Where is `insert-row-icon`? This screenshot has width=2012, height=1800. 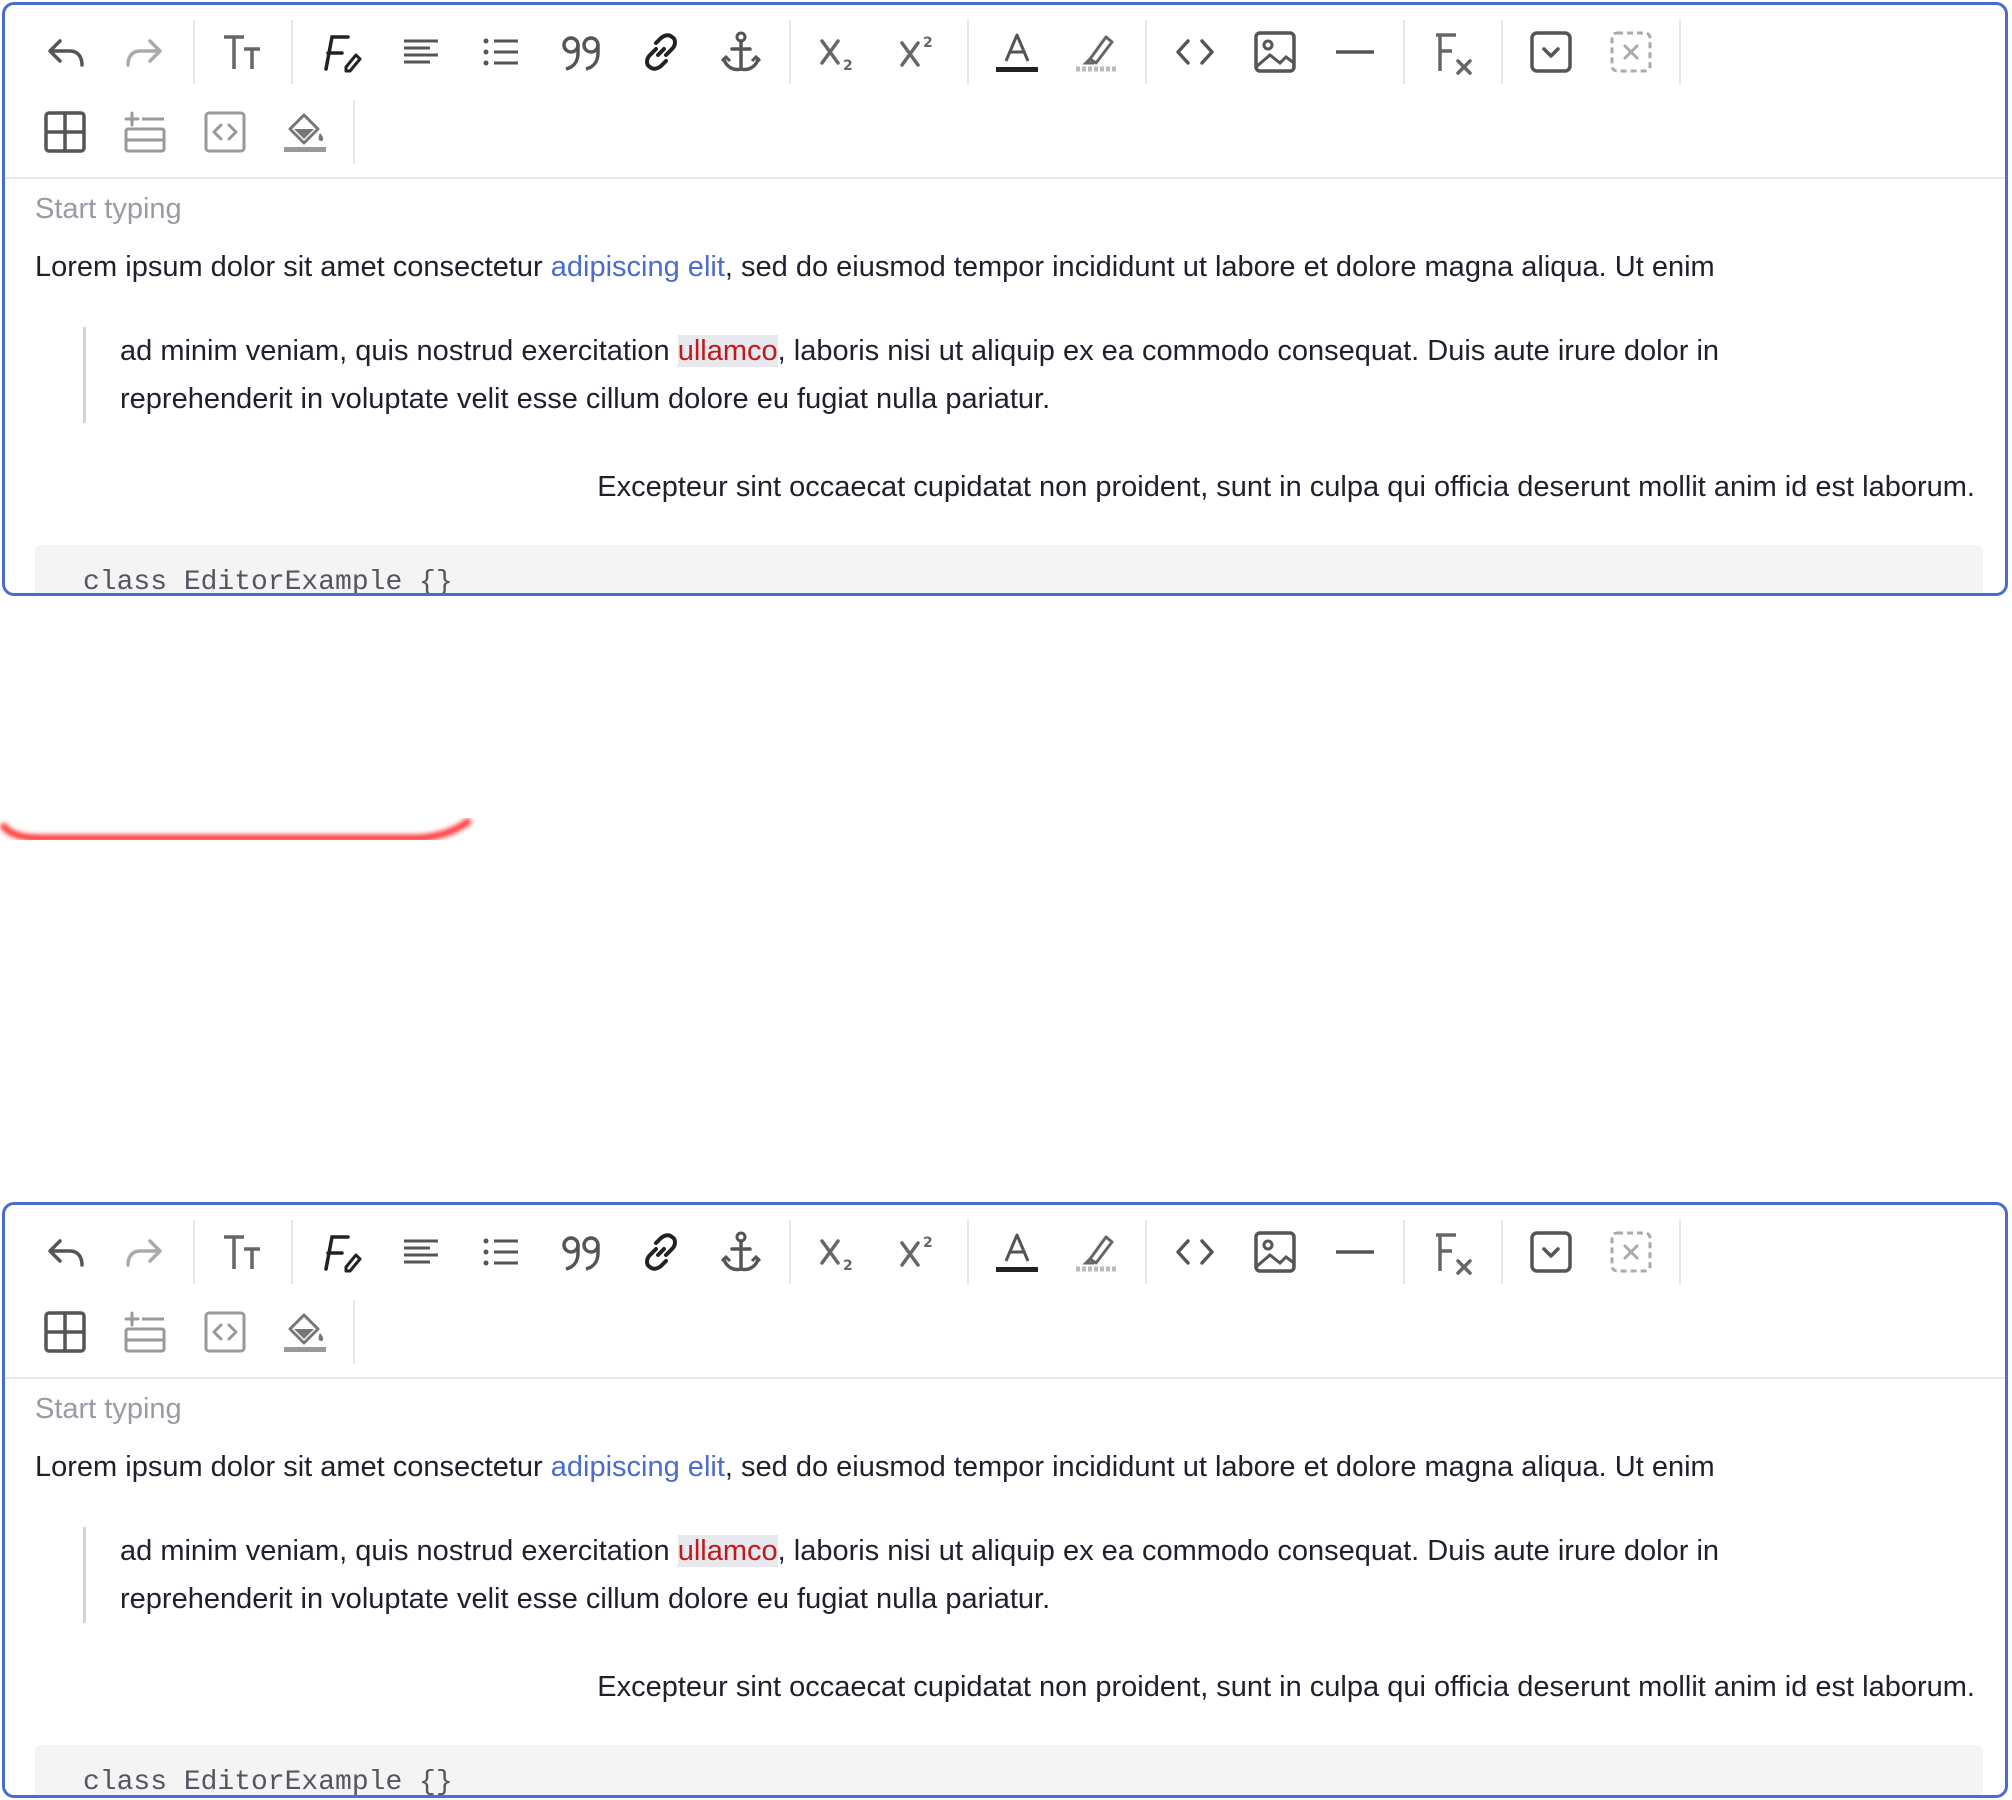
insert-row-icon is located at coordinates (145, 132).